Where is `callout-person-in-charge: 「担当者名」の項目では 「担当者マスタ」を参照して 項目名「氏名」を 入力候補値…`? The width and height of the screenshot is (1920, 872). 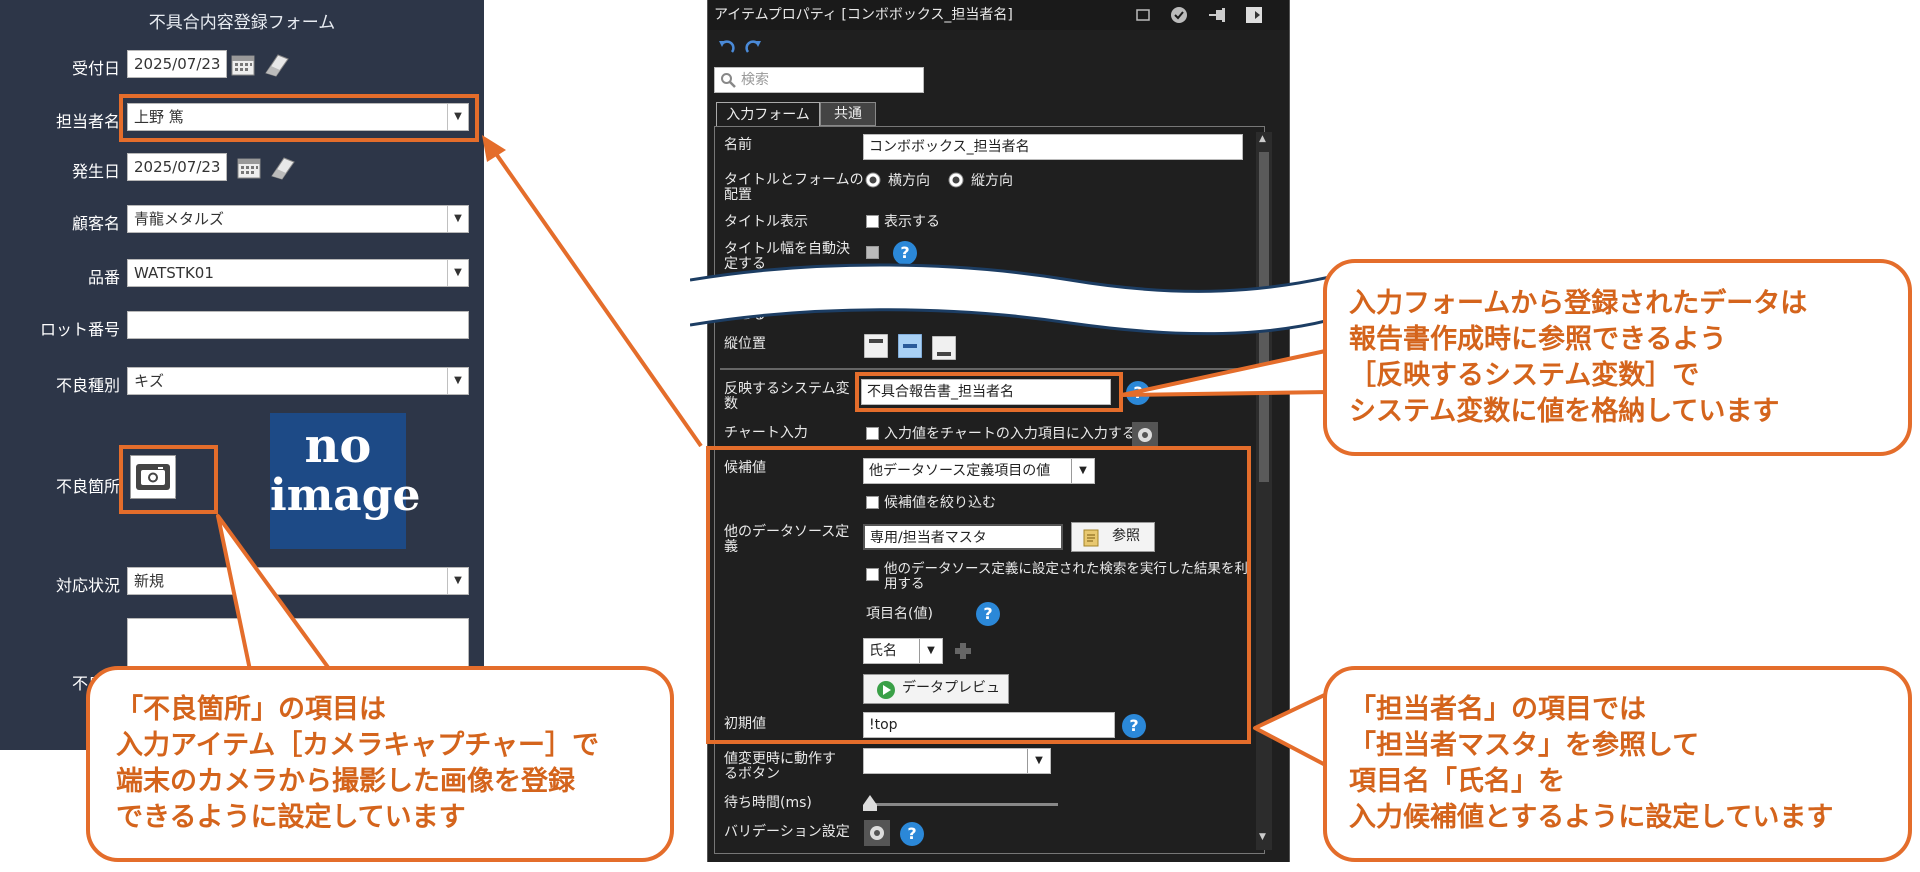
callout-person-in-charge: 「担当者名」の項目では 「担当者マスタ」を参照して 項目名「氏名」を 入力候補値… is located at coordinates (1617, 764).